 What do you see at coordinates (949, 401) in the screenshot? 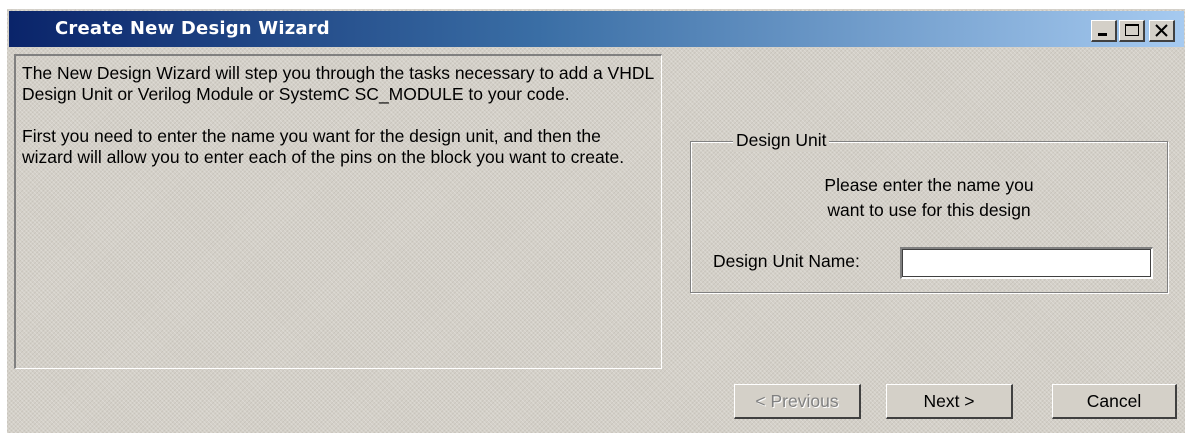
I see `next-button: Next >` at bounding box center [949, 401].